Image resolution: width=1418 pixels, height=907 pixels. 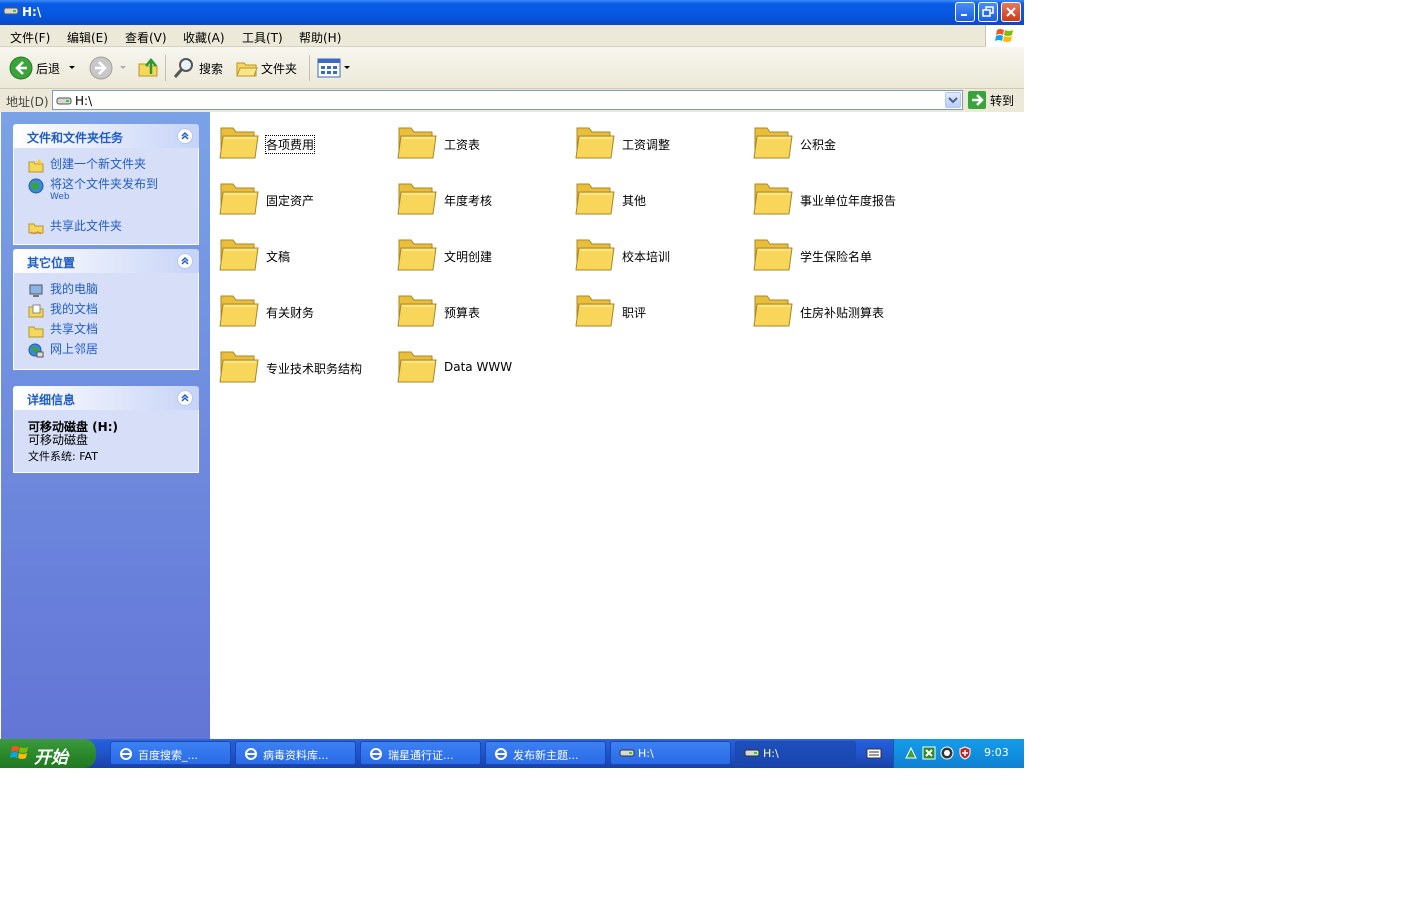 I want to click on folder-item: 学生保险名单, so click(x=841, y=257).